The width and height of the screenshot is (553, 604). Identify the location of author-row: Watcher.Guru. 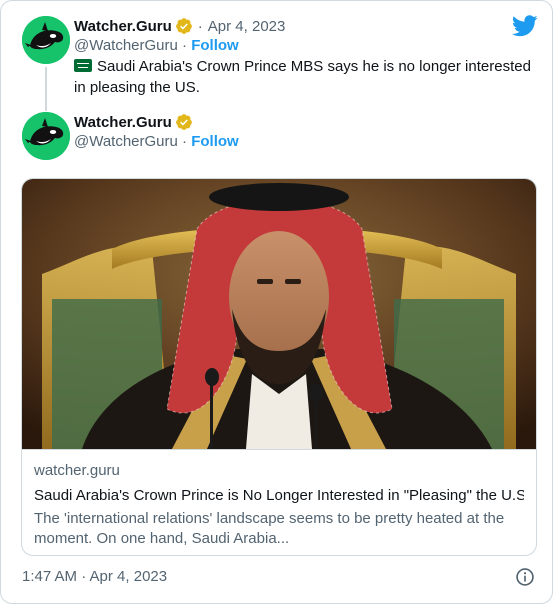
(133, 122).